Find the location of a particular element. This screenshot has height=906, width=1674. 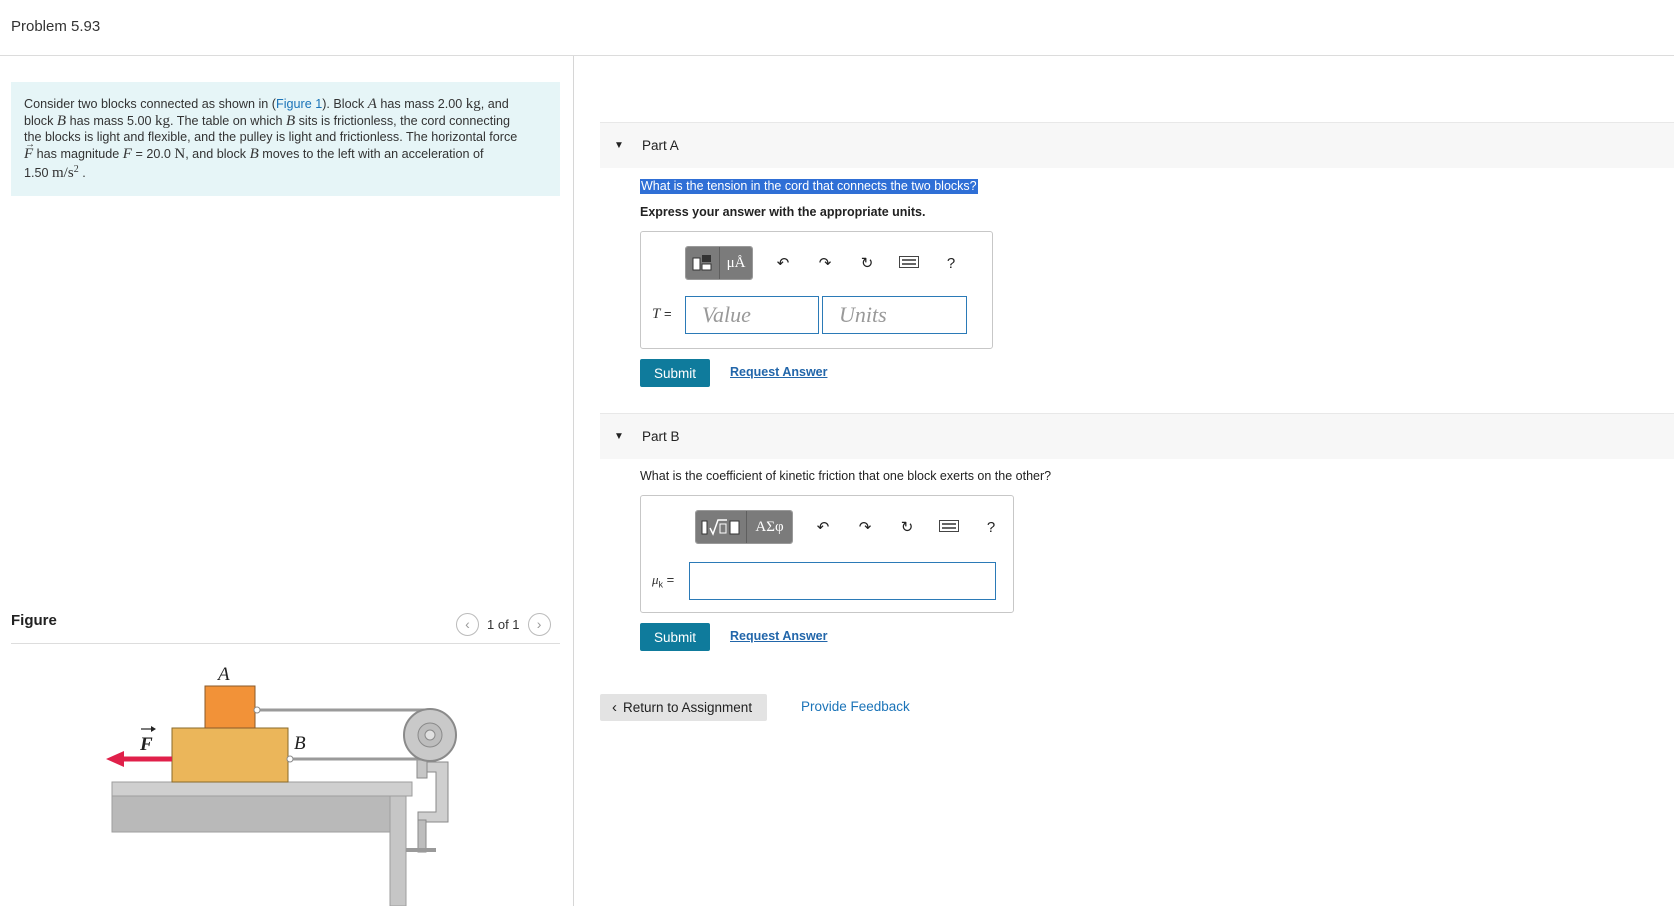

tension-label: T = is located at coordinates (662, 314).